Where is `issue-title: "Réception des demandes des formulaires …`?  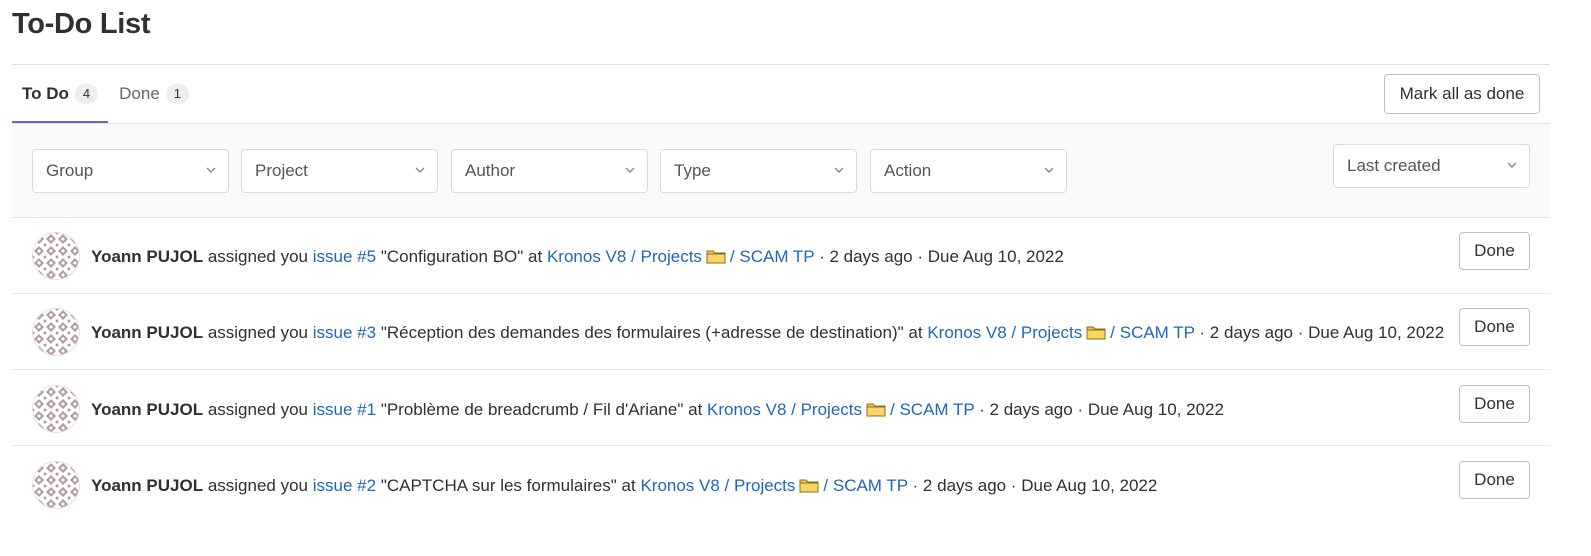
issue-title: "Réception des demandes des formulaires … is located at coordinates (642, 332).